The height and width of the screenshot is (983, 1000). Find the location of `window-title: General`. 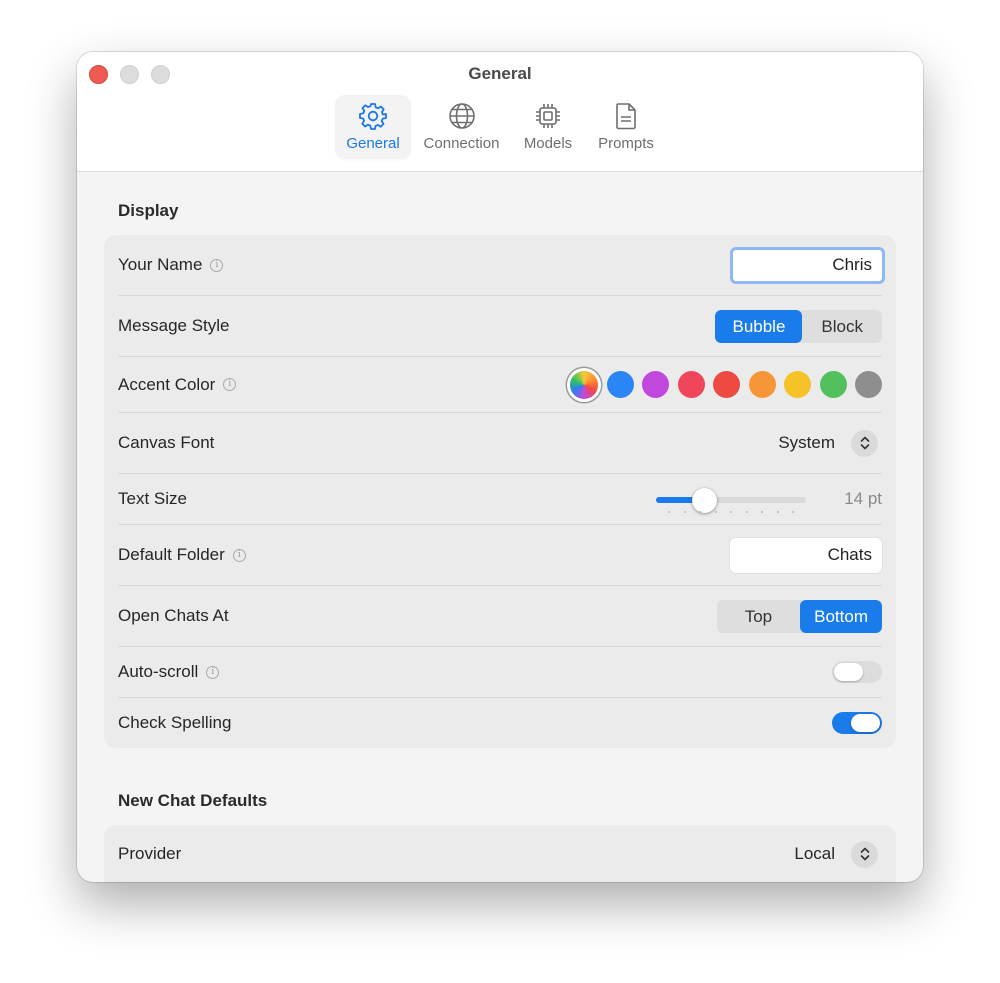

window-title: General is located at coordinates (500, 73).